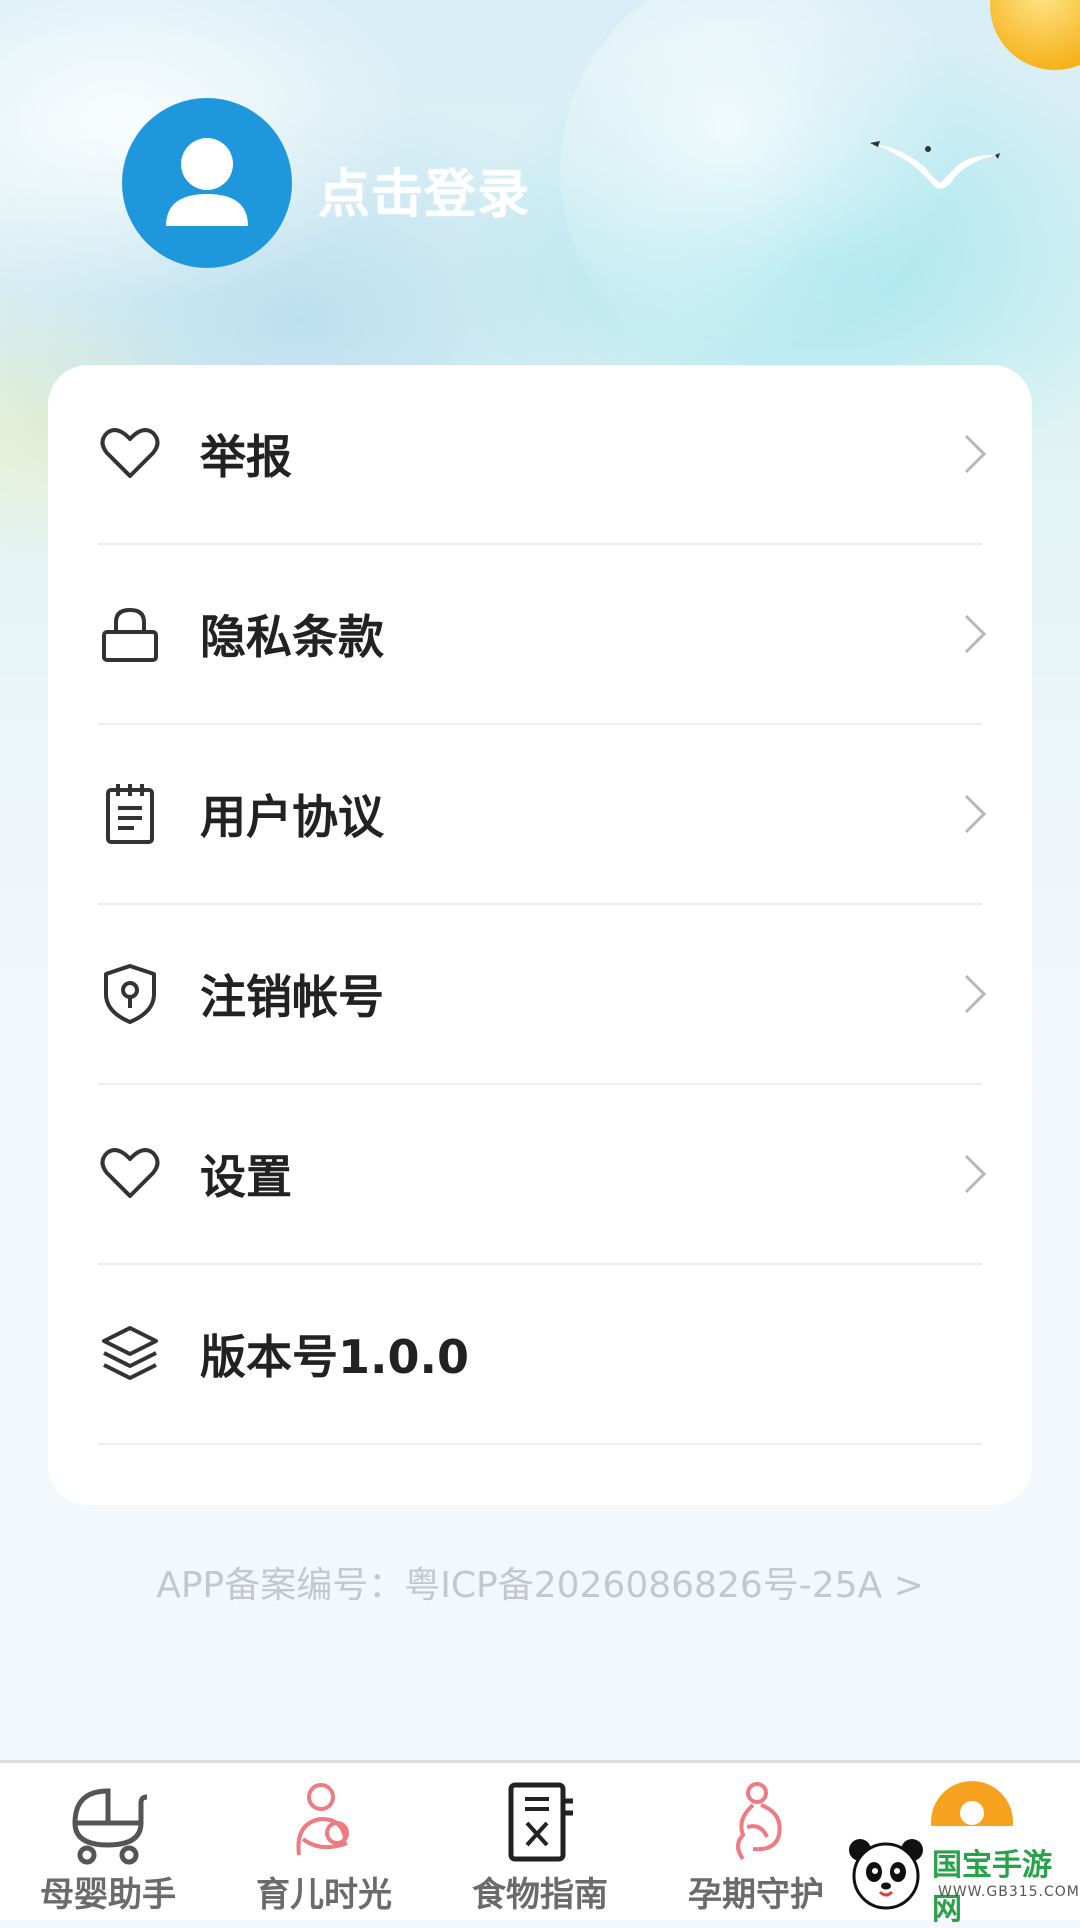  What do you see at coordinates (130, 1353) in the screenshot?
I see `layers-icon` at bounding box center [130, 1353].